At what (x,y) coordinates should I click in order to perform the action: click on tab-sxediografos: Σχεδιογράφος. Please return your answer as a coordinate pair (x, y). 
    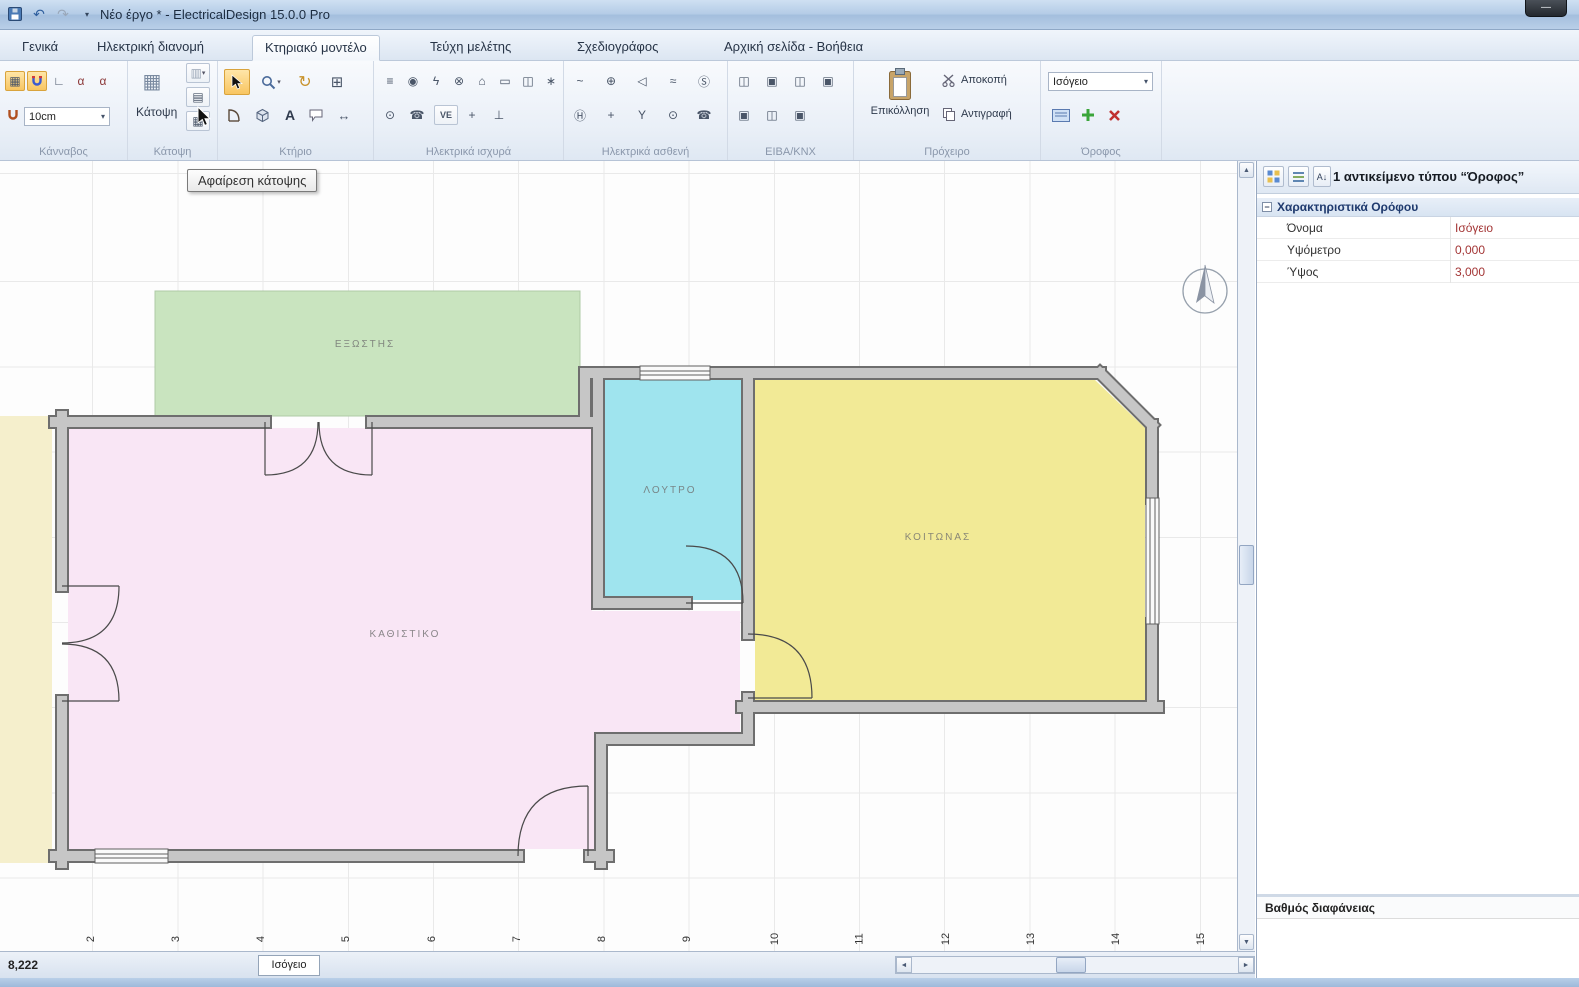
    Looking at the image, I should click on (617, 48).